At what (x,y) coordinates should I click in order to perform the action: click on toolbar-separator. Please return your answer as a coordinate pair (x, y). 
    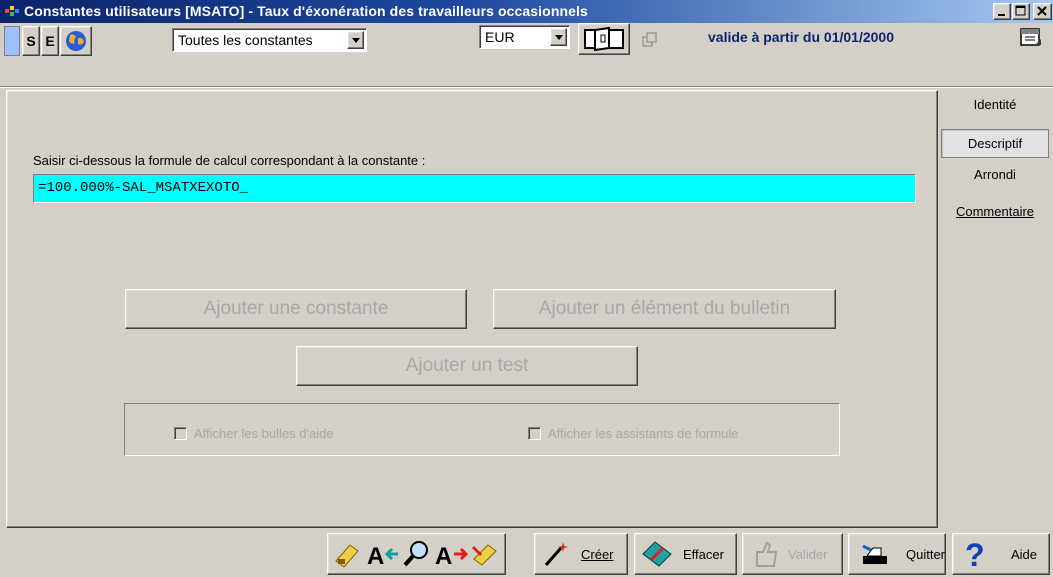
    Looking at the image, I should click on (526, 87).